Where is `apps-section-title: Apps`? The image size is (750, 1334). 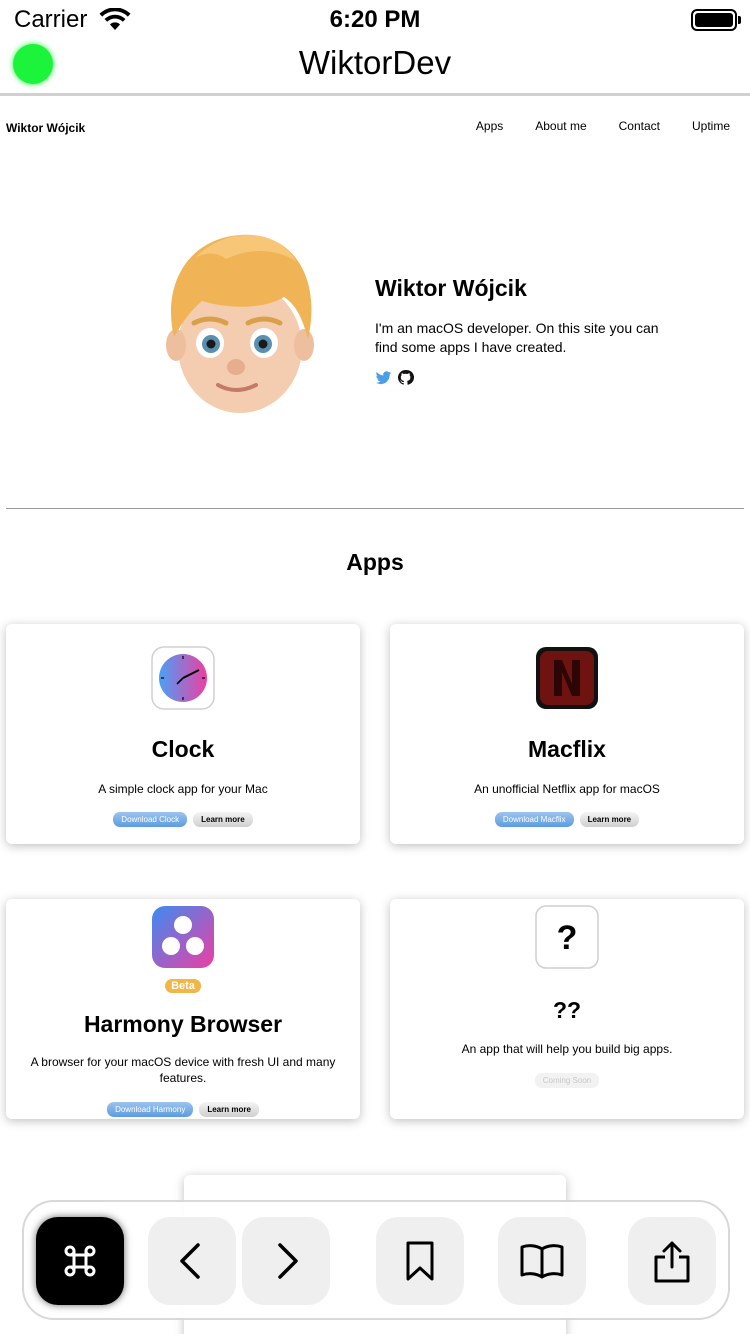
apps-section-title: Apps is located at coordinates (375, 562).